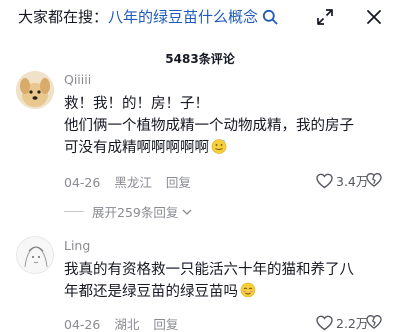  I want to click on comment-meta: 04-26 黑龙江 回复, so click(134, 181).